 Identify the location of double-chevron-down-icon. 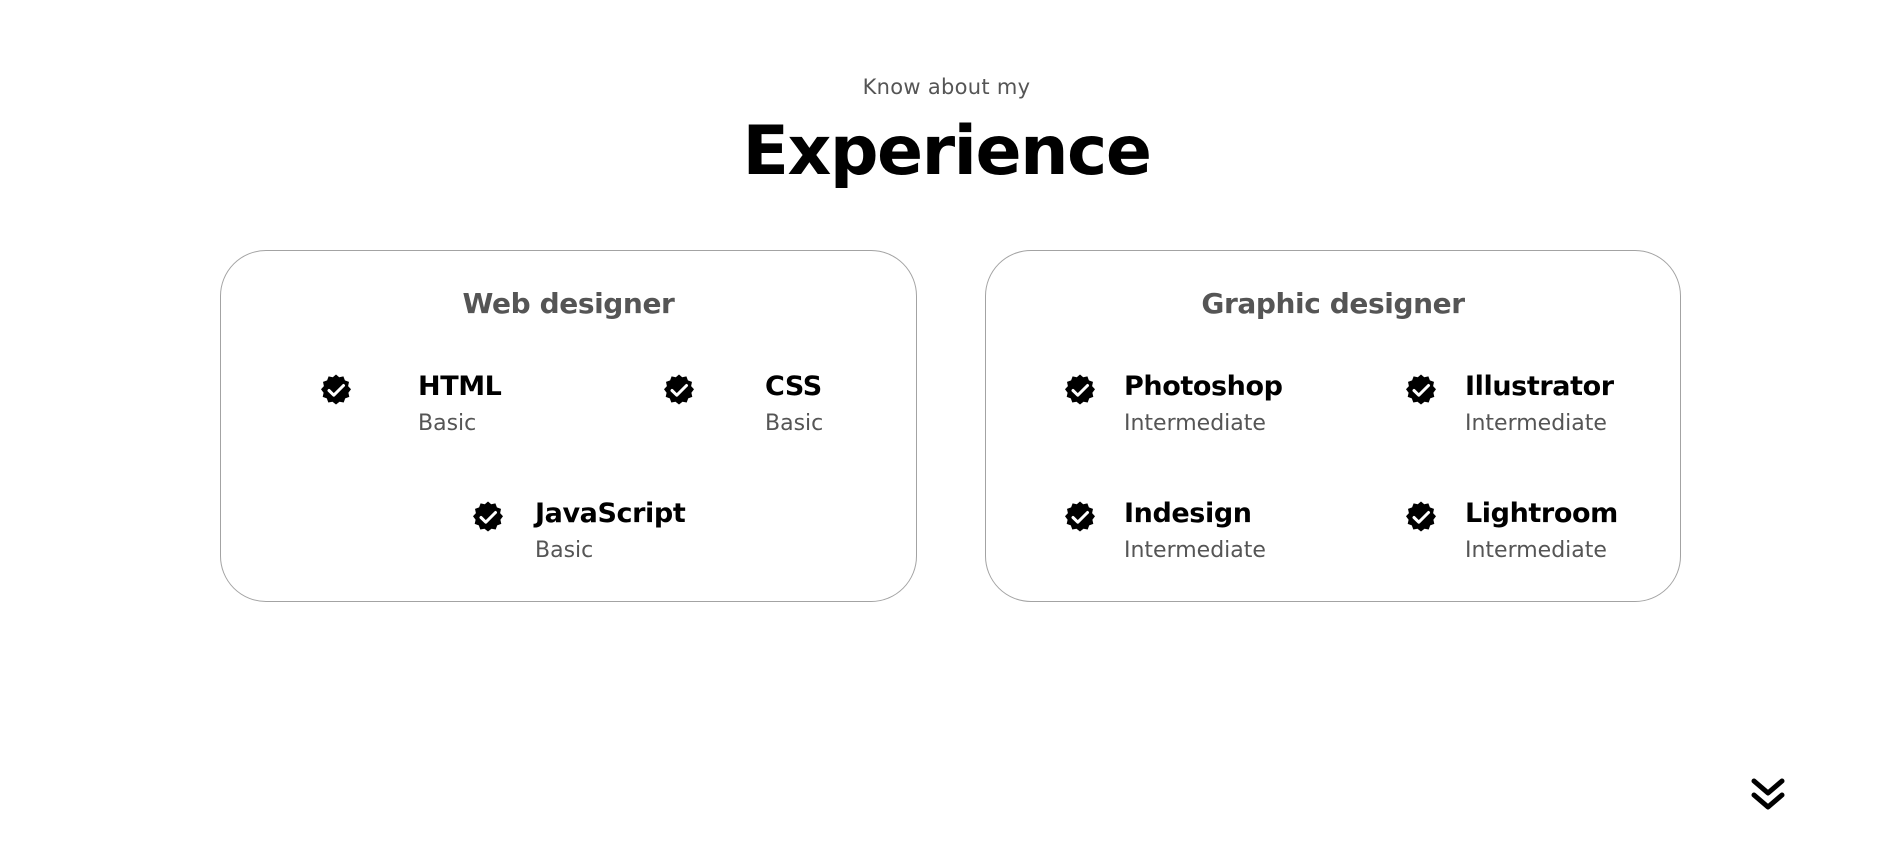
(1768, 795).